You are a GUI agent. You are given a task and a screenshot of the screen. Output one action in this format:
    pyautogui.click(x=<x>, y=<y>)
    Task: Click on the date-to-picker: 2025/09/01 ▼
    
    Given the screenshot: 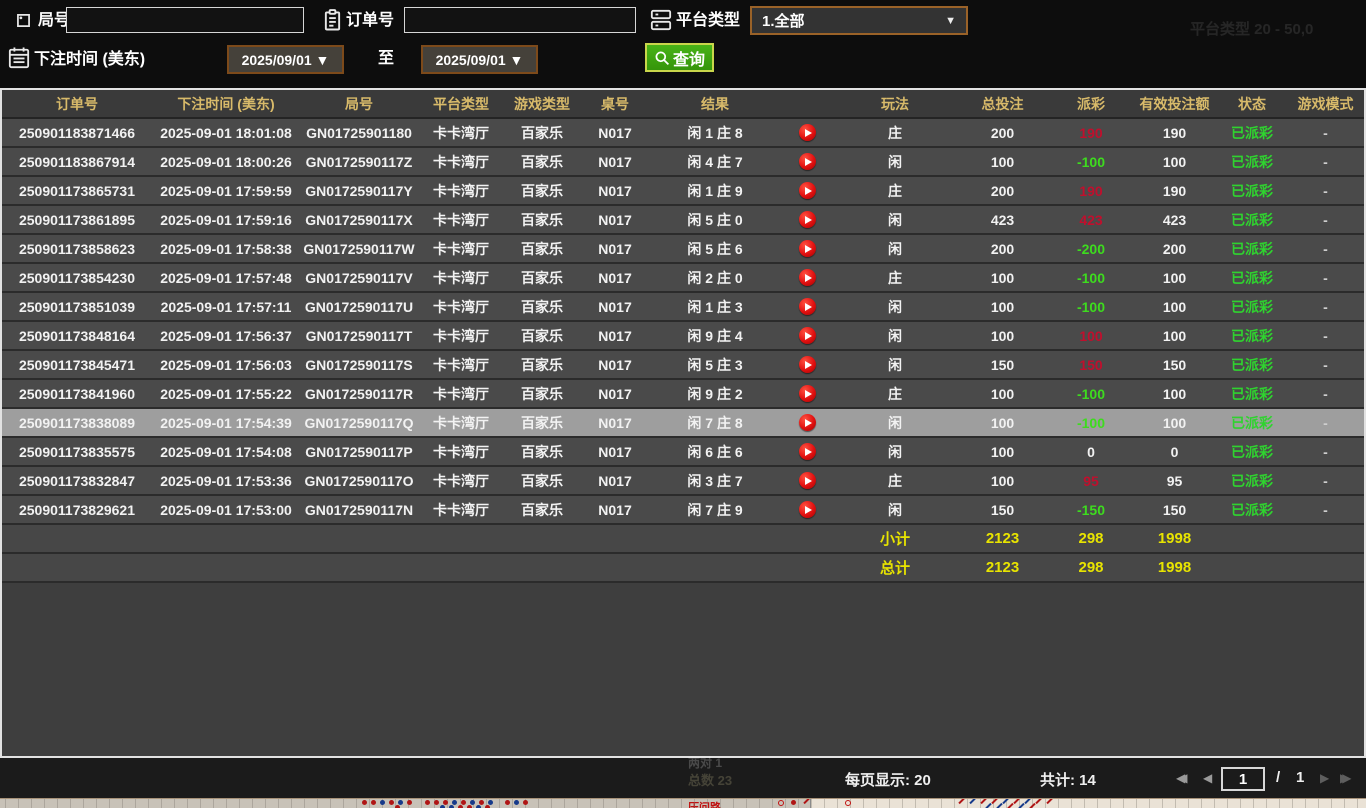 What is the action you would take?
    pyautogui.click(x=479, y=59)
    